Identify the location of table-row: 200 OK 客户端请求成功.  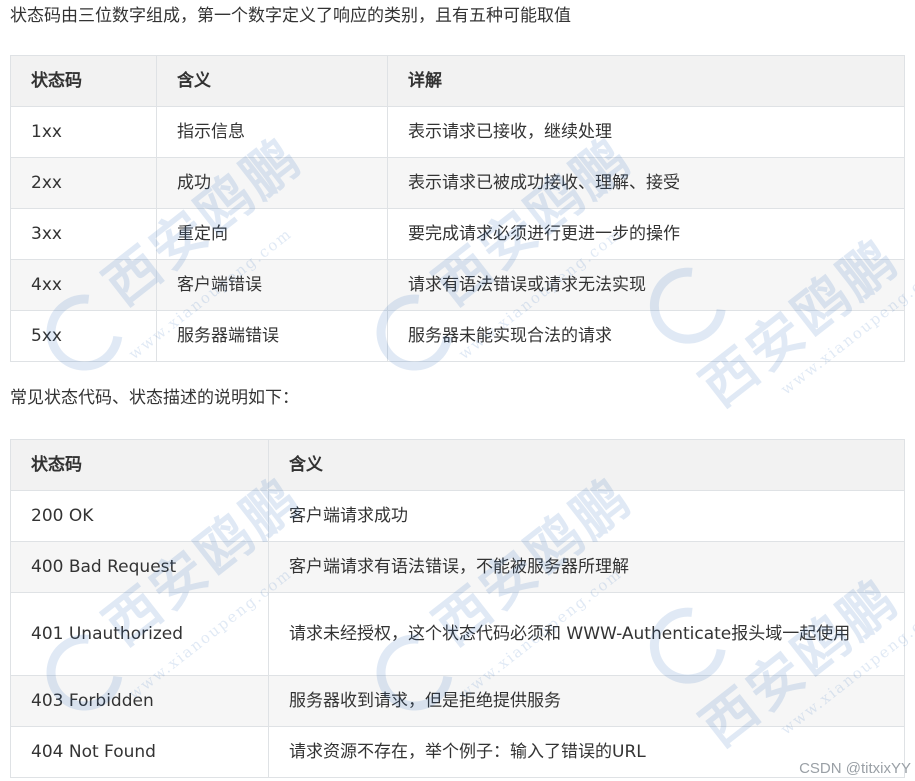
(457, 516).